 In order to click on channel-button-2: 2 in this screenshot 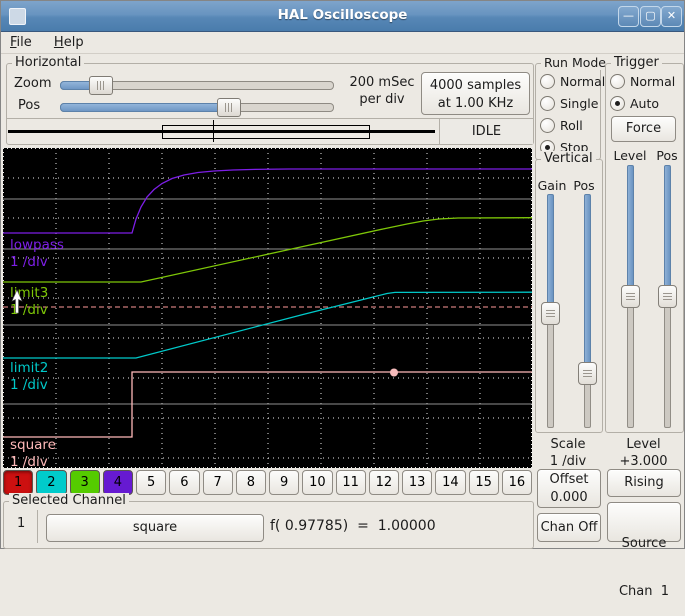, I will do `click(51, 482)`.